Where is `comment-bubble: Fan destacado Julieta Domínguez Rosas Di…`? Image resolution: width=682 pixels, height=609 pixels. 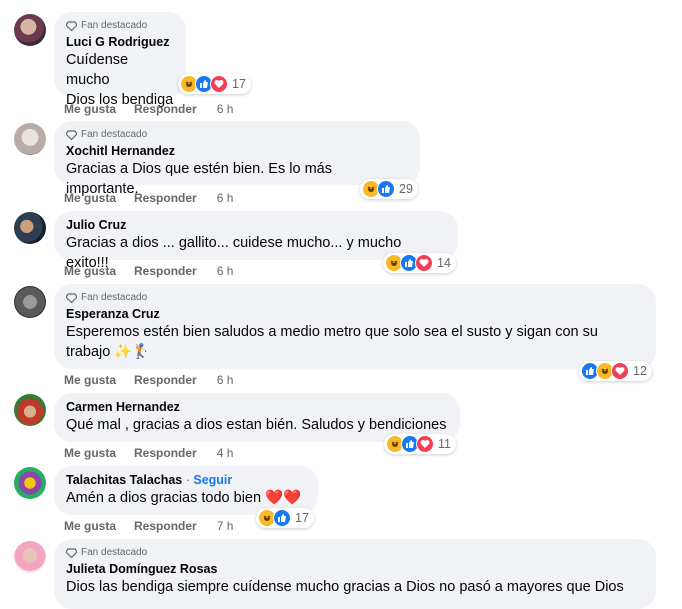
comment-bubble: Fan destacado Julieta Domínguez Rosas Di… is located at coordinates (355, 574).